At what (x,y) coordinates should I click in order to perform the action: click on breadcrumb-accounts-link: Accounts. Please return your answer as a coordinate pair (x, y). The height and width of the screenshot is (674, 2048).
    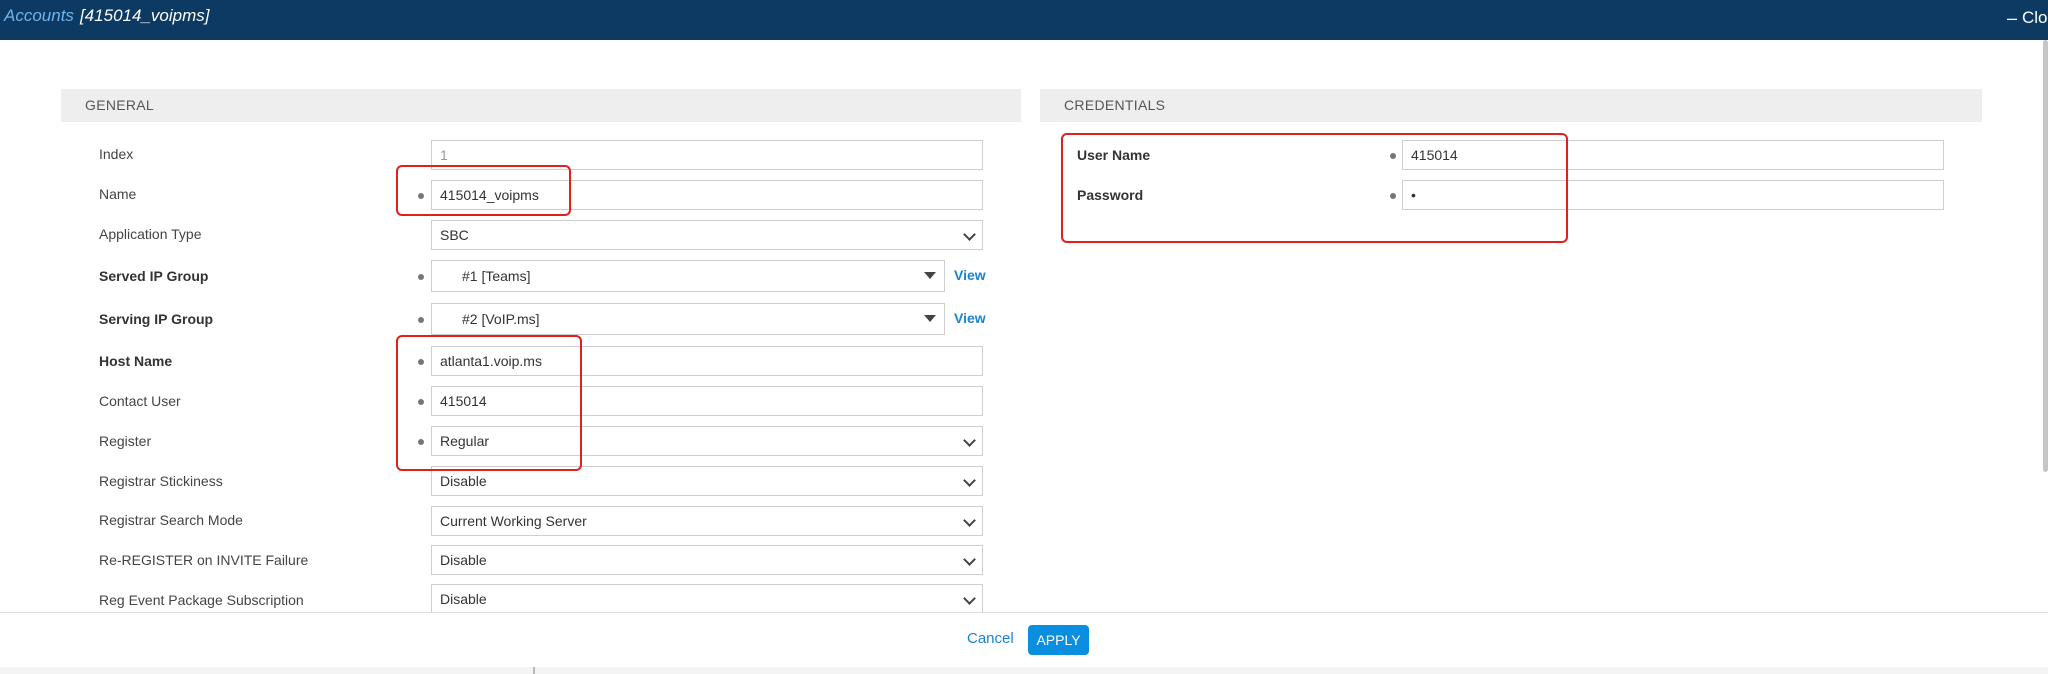
    Looking at the image, I should click on (39, 16).